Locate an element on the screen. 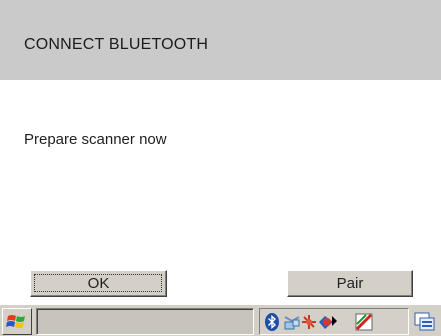  system-tray is located at coordinates (334, 321).